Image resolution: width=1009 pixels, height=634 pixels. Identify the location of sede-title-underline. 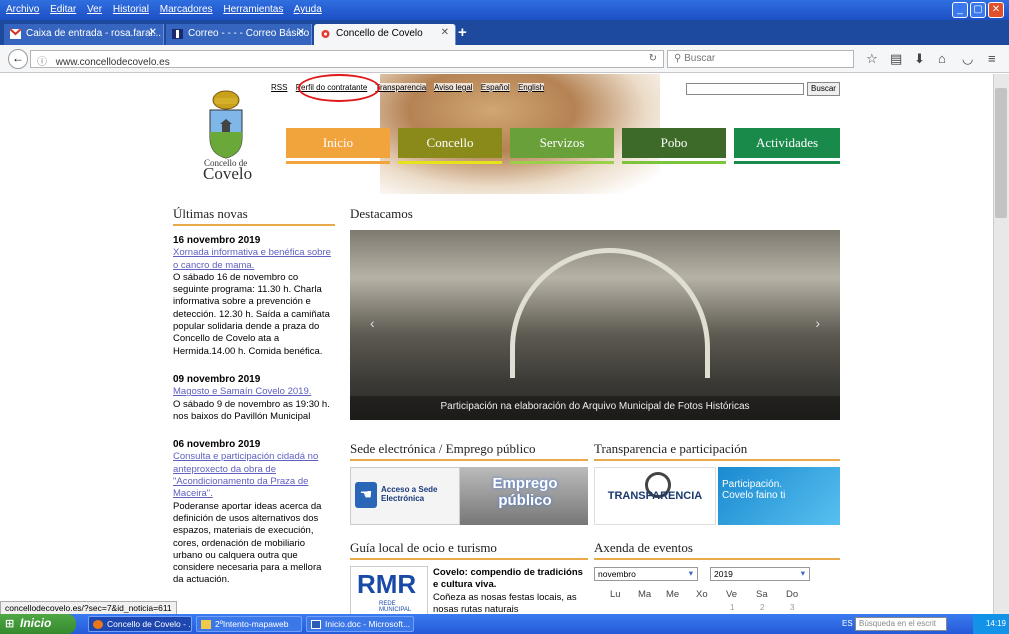
(469, 460).